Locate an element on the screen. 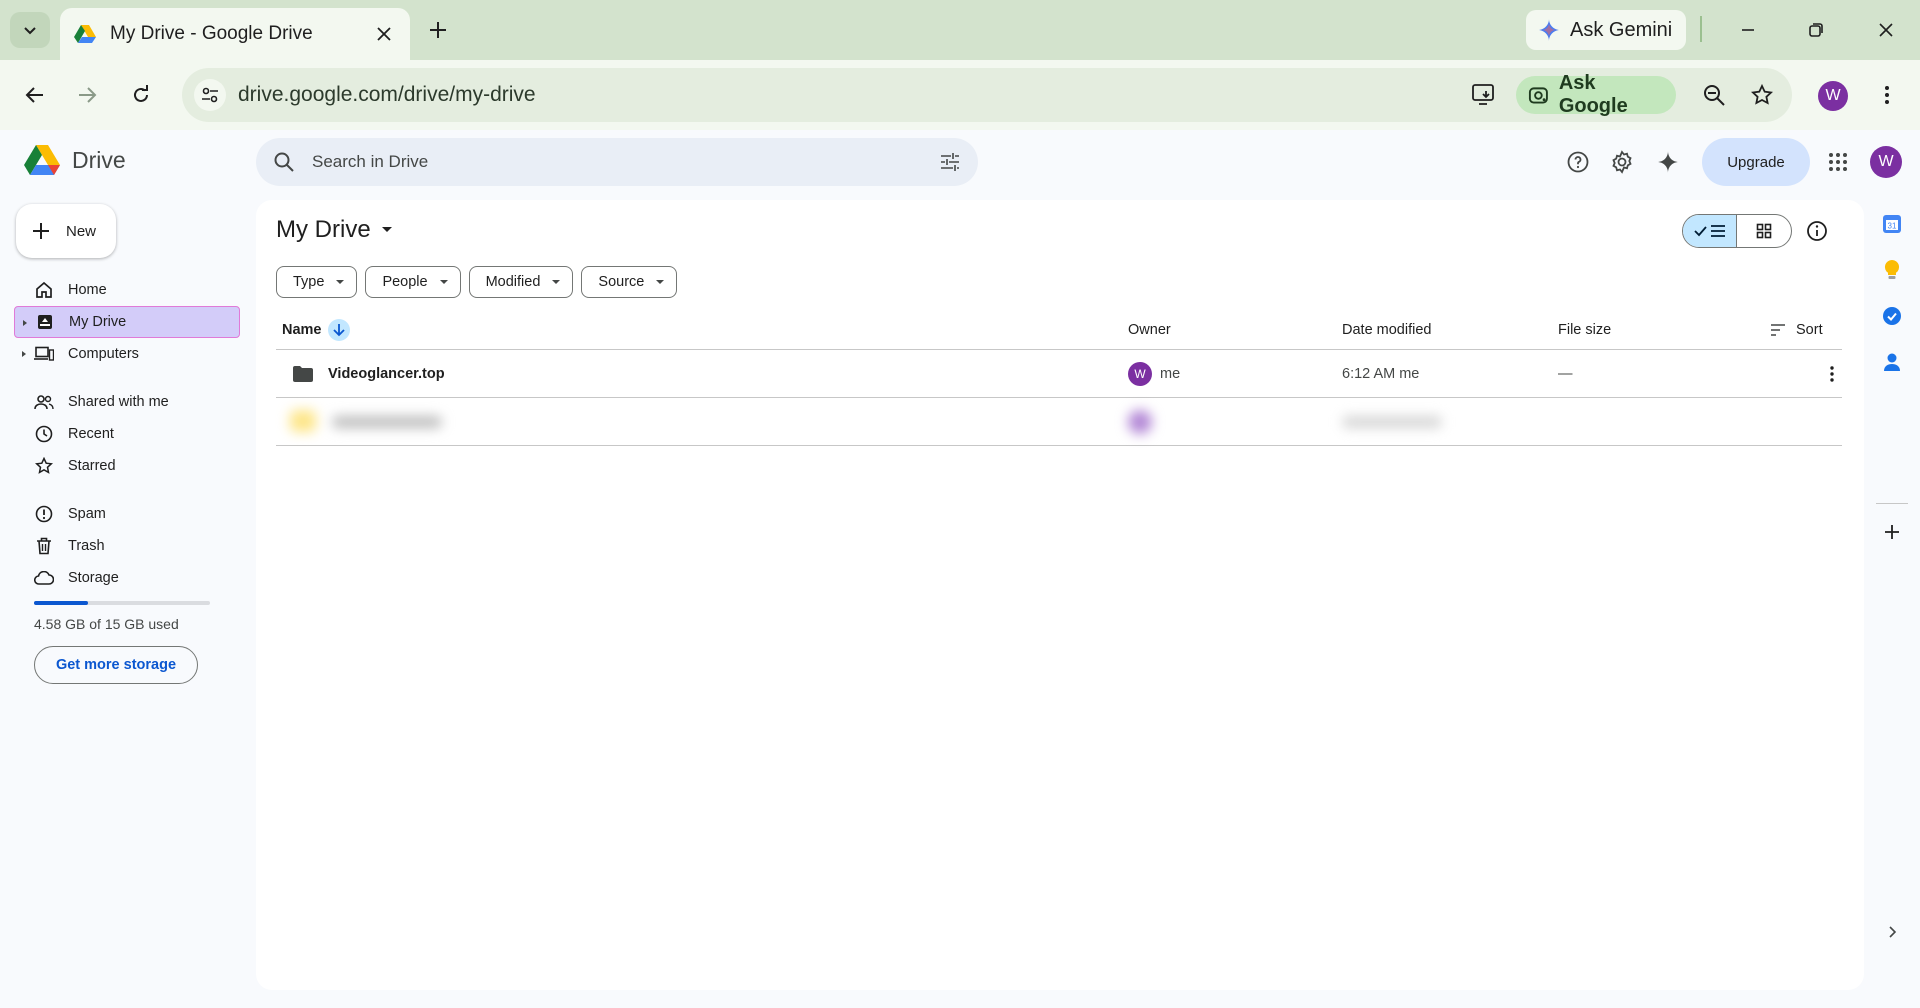 The width and height of the screenshot is (1920, 1008). search-bar is located at coordinates (617, 162).